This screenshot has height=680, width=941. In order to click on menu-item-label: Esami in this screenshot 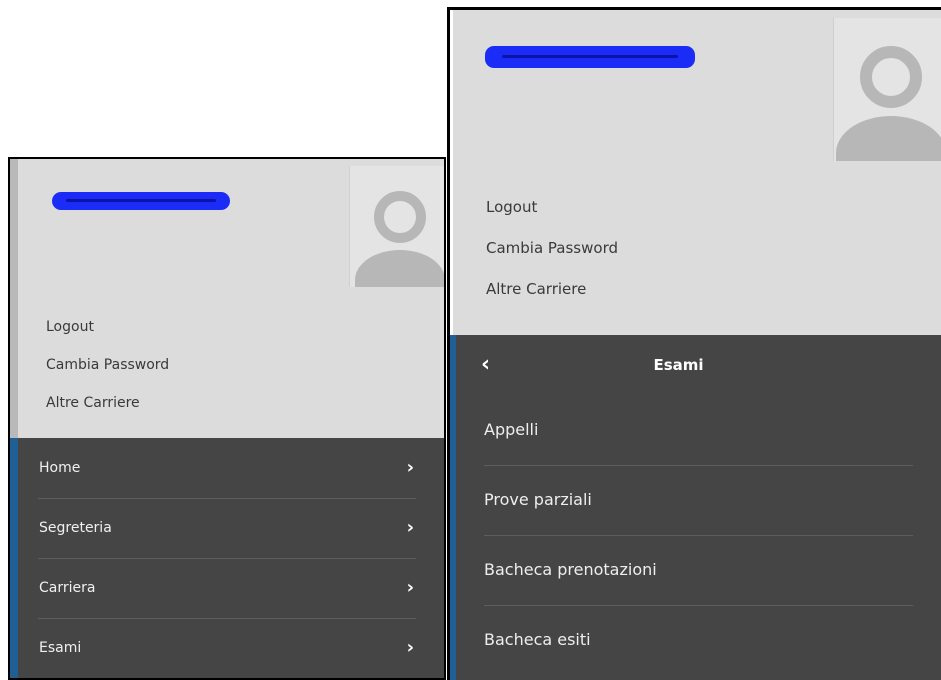, I will do `click(60, 648)`.